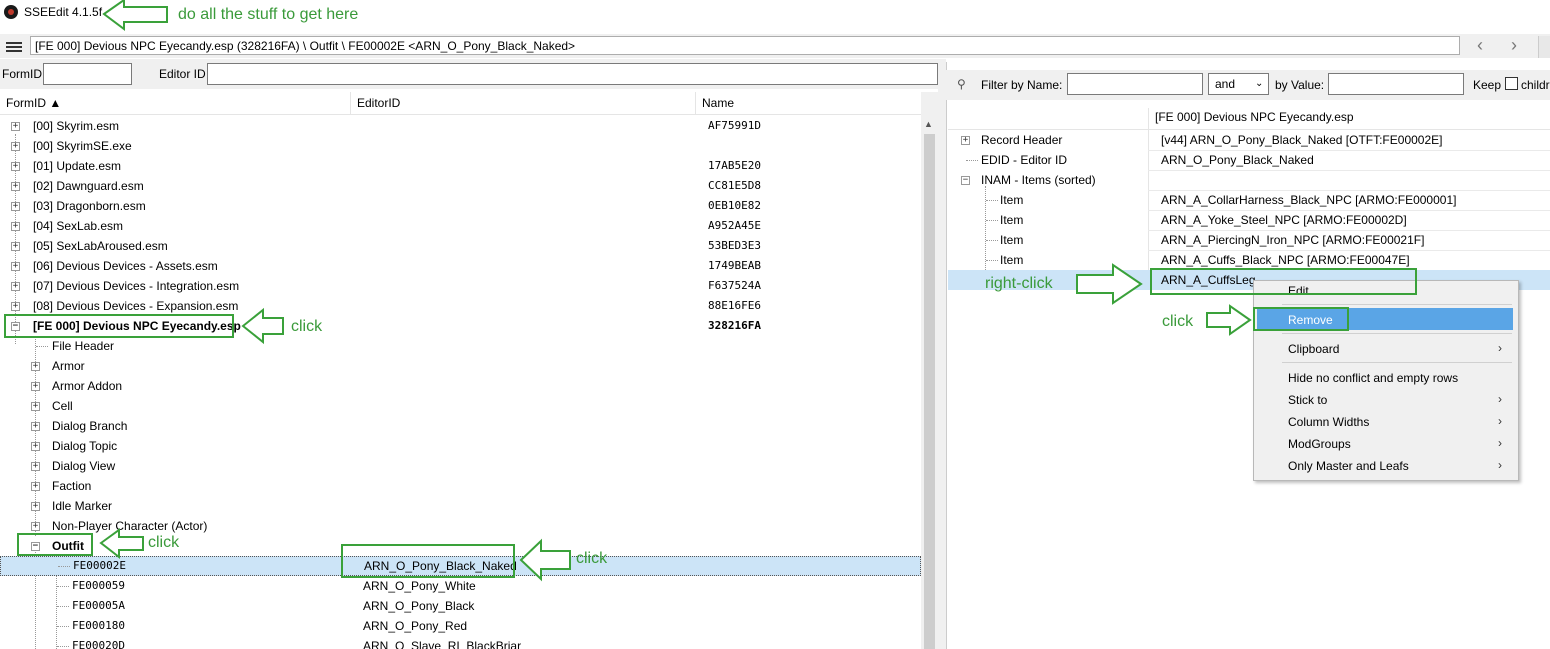  What do you see at coordinates (164, 542) in the screenshot?
I see `annotation-click-outfit: click` at bounding box center [164, 542].